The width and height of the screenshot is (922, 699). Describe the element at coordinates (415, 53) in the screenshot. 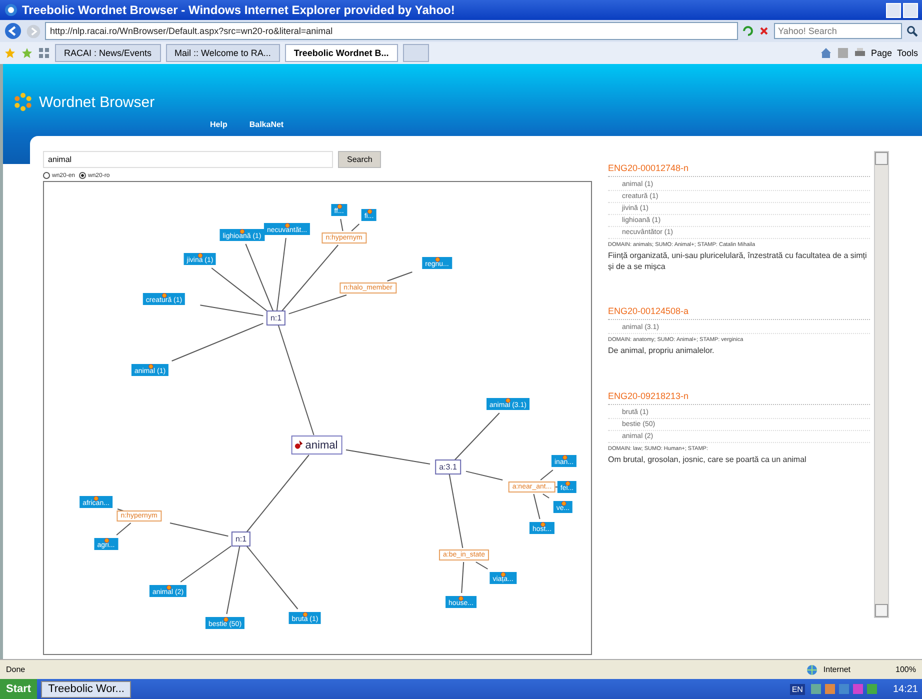

I see `new-tab-button` at that location.